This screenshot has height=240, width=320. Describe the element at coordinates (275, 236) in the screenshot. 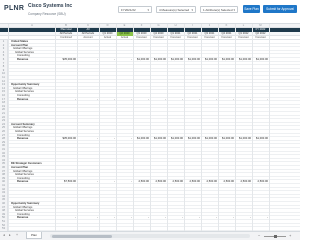

I see `zoom-slider-knob` at that location.